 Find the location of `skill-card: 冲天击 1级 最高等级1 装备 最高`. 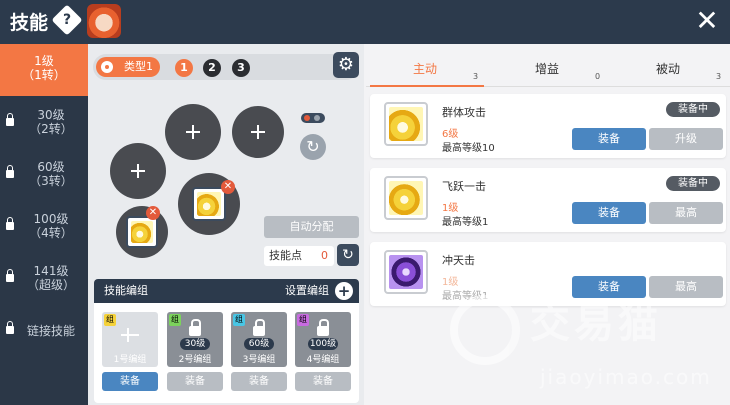

skill-card: 冲天击 1级 最高等级1 装备 最高 is located at coordinates (548, 274).